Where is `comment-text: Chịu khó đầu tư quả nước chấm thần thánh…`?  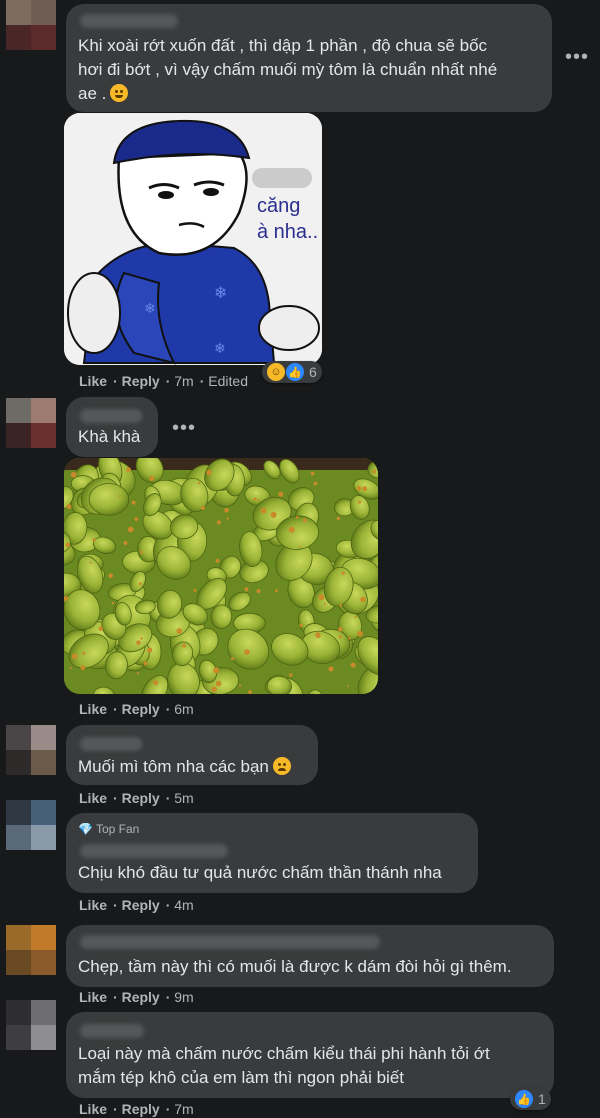 comment-text: Chịu khó đầu tư quả nước chấm thần thánh… is located at coordinates (260, 872).